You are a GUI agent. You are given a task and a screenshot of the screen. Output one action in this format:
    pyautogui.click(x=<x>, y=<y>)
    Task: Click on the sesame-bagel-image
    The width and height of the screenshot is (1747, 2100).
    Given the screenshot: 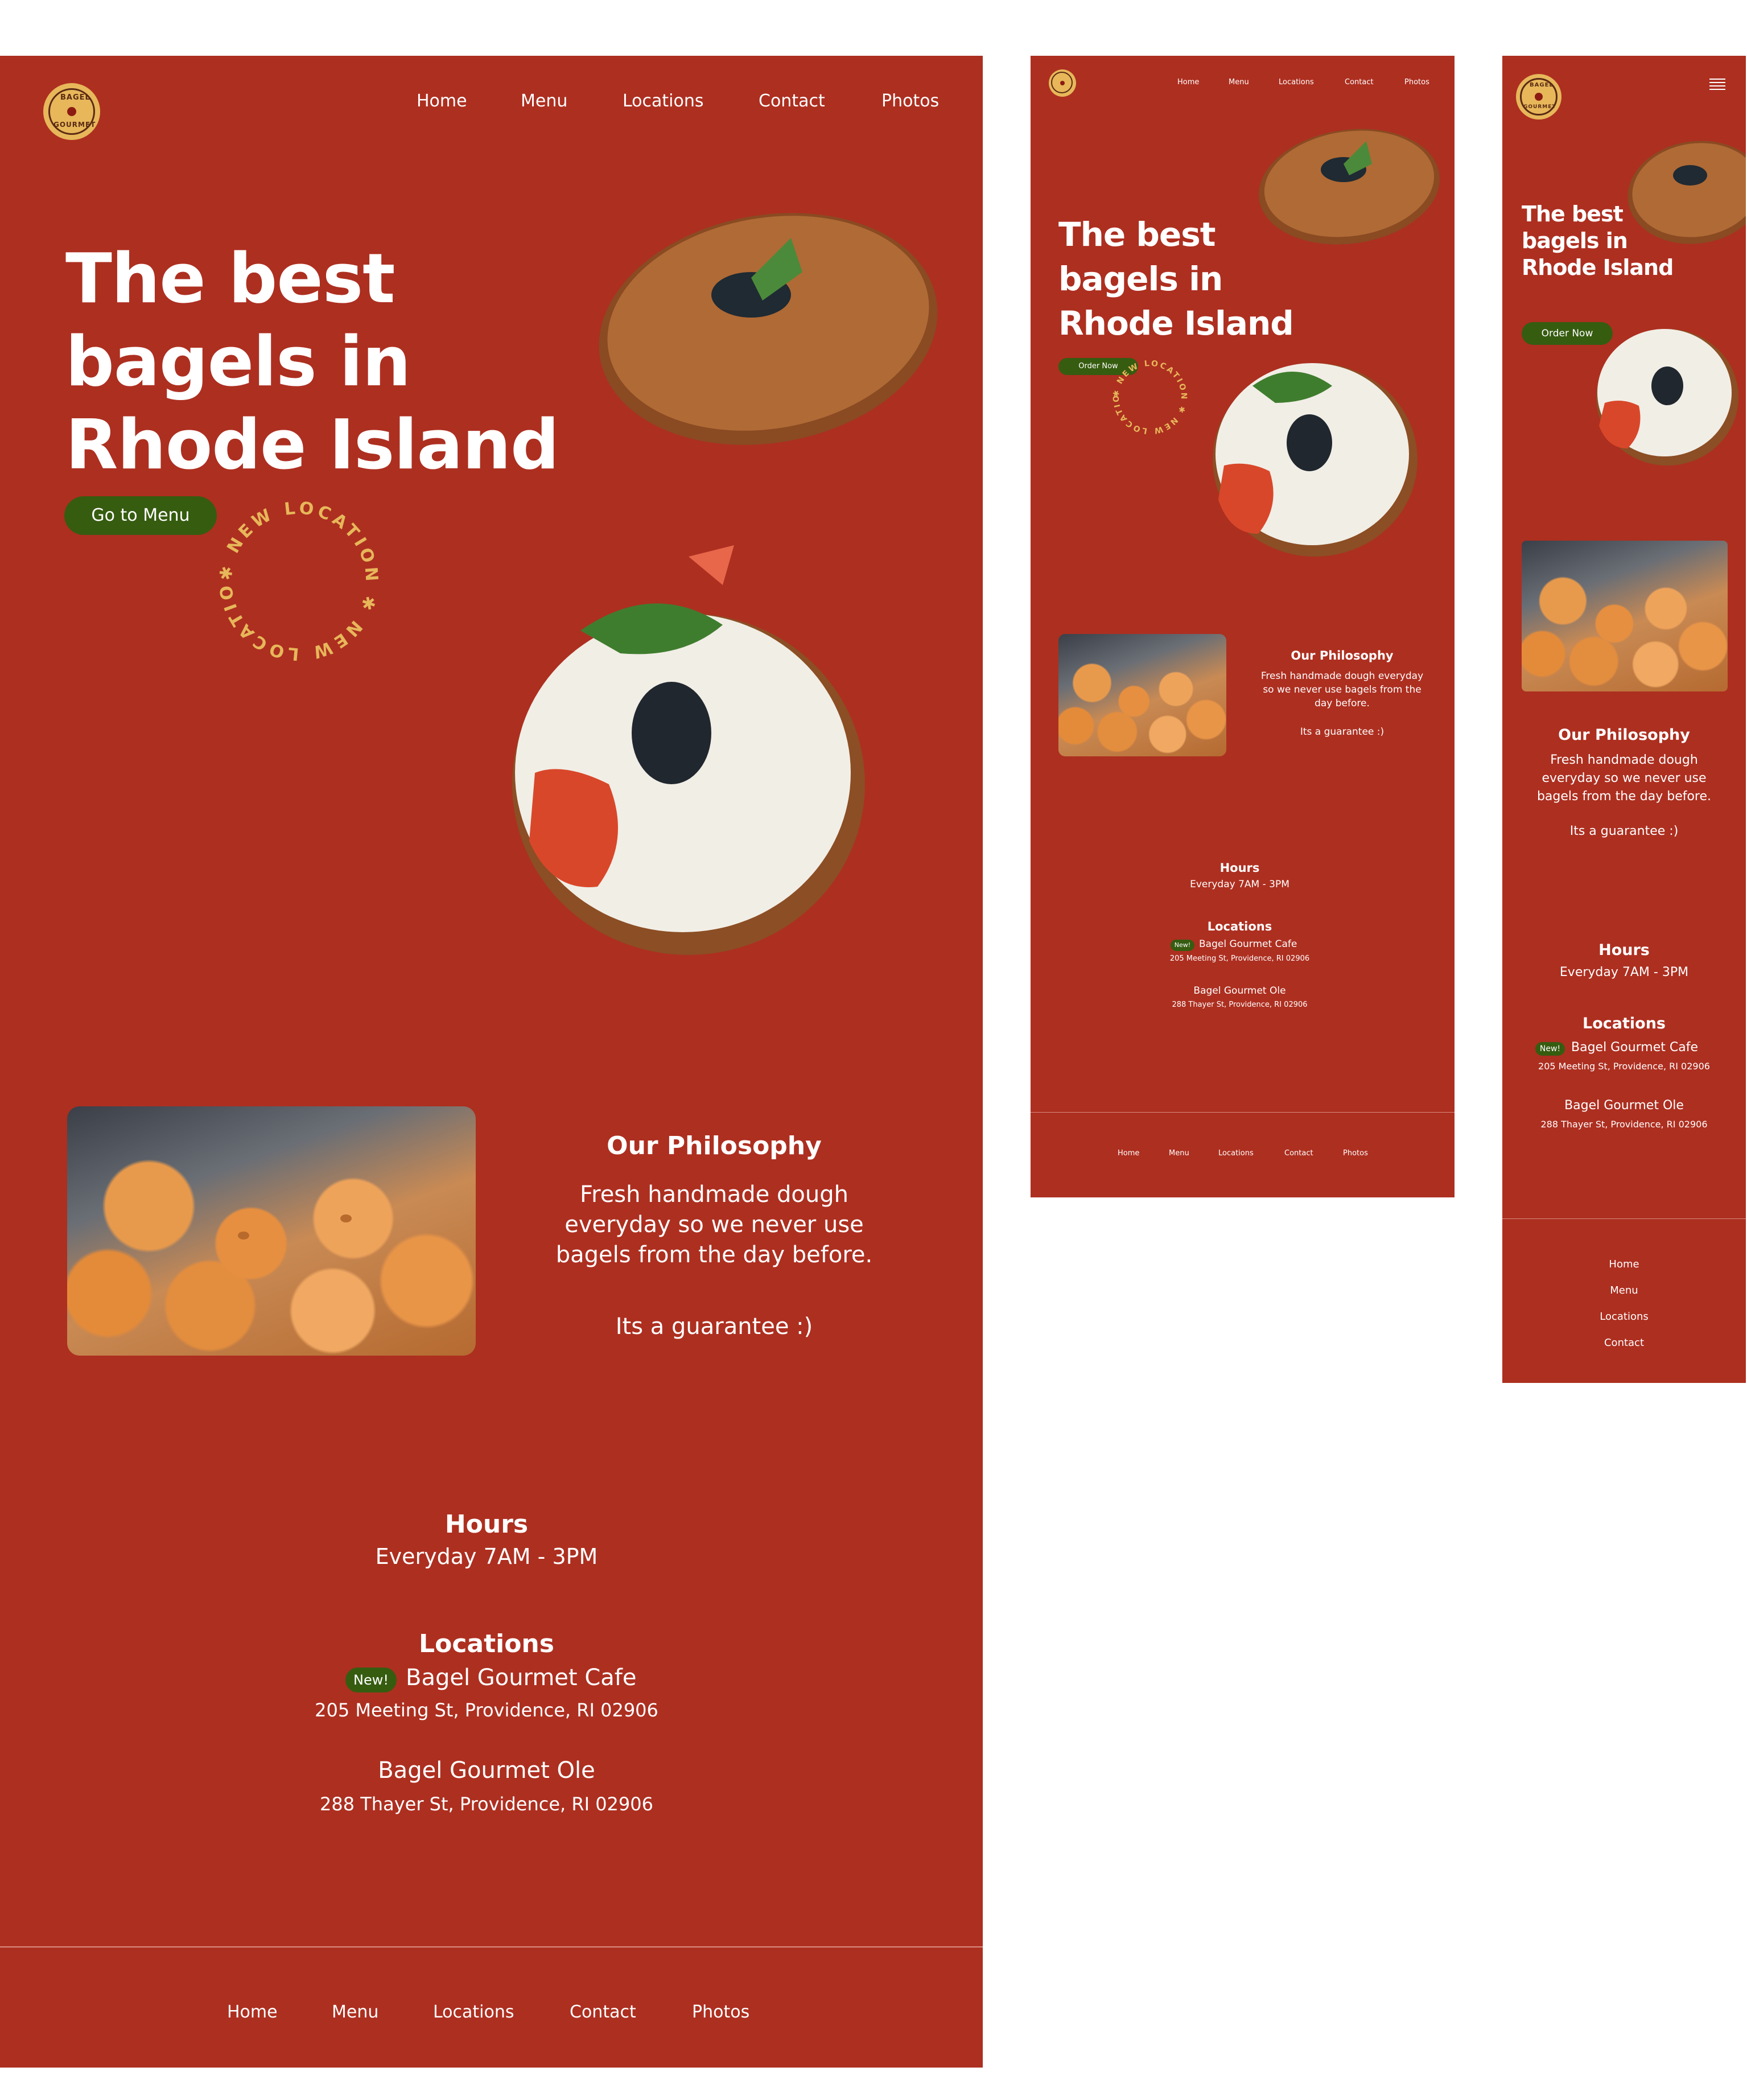 What is the action you would take?
    pyautogui.click(x=768, y=329)
    